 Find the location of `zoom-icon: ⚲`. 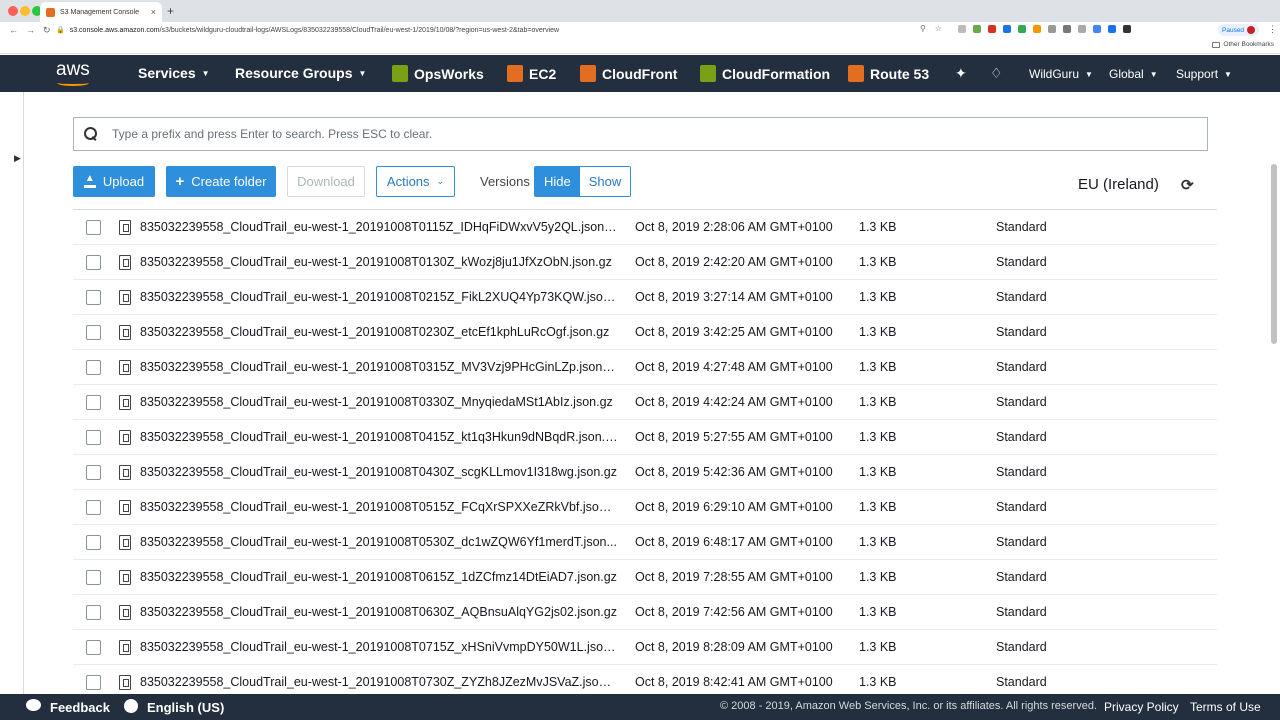

zoom-icon: ⚲ is located at coordinates (923, 28).